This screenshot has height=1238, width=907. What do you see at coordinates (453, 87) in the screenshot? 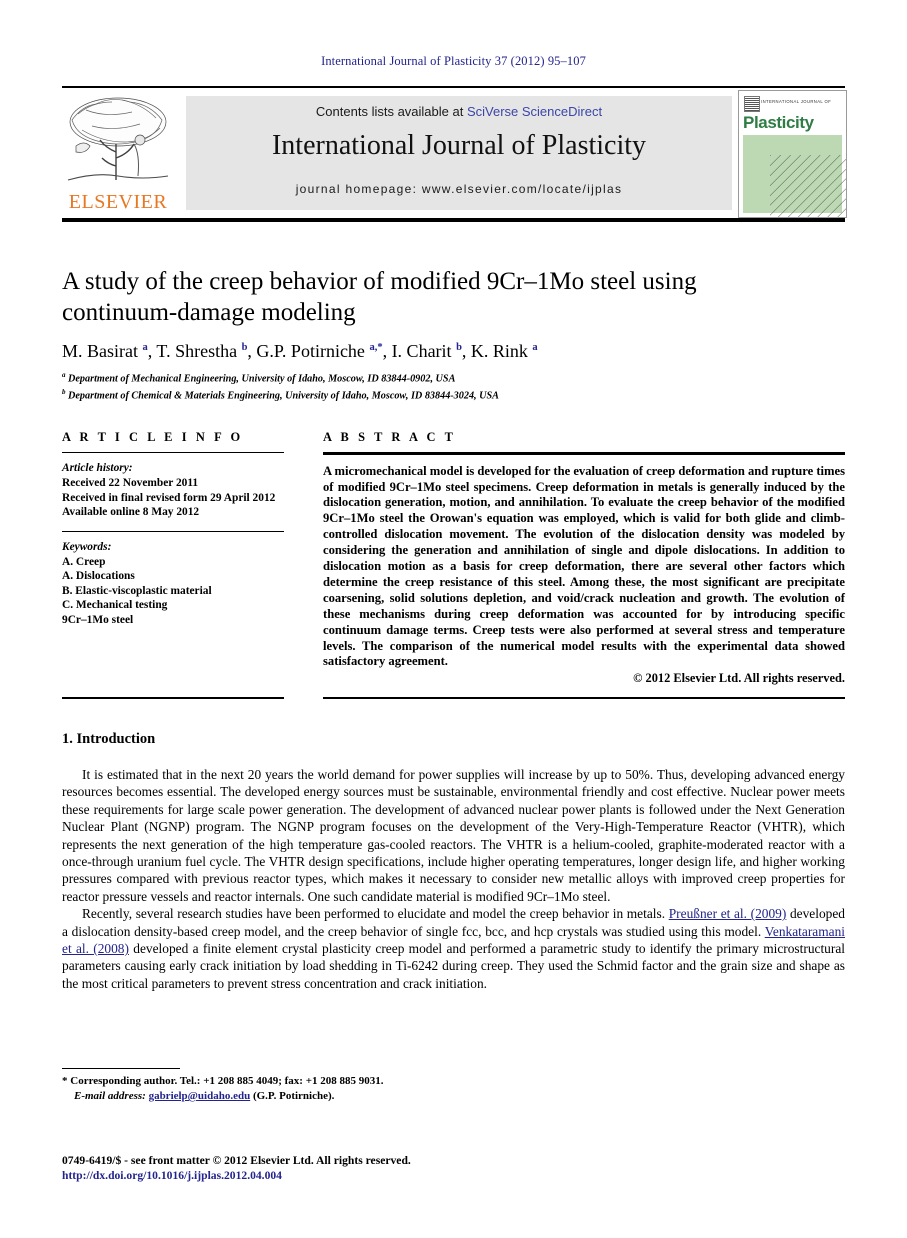
I see `masthead-top-rule` at bounding box center [453, 87].